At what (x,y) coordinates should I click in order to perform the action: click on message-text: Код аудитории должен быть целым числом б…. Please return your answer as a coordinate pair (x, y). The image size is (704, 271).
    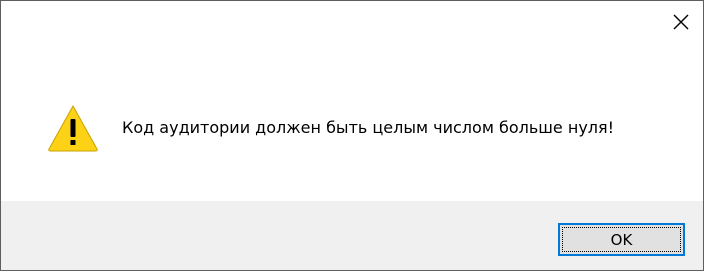
    Looking at the image, I should click on (368, 127).